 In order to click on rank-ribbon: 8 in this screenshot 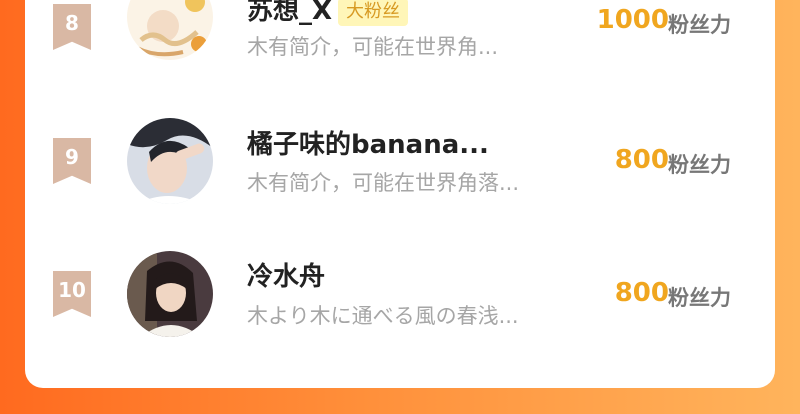, I will do `click(72, 27)`.